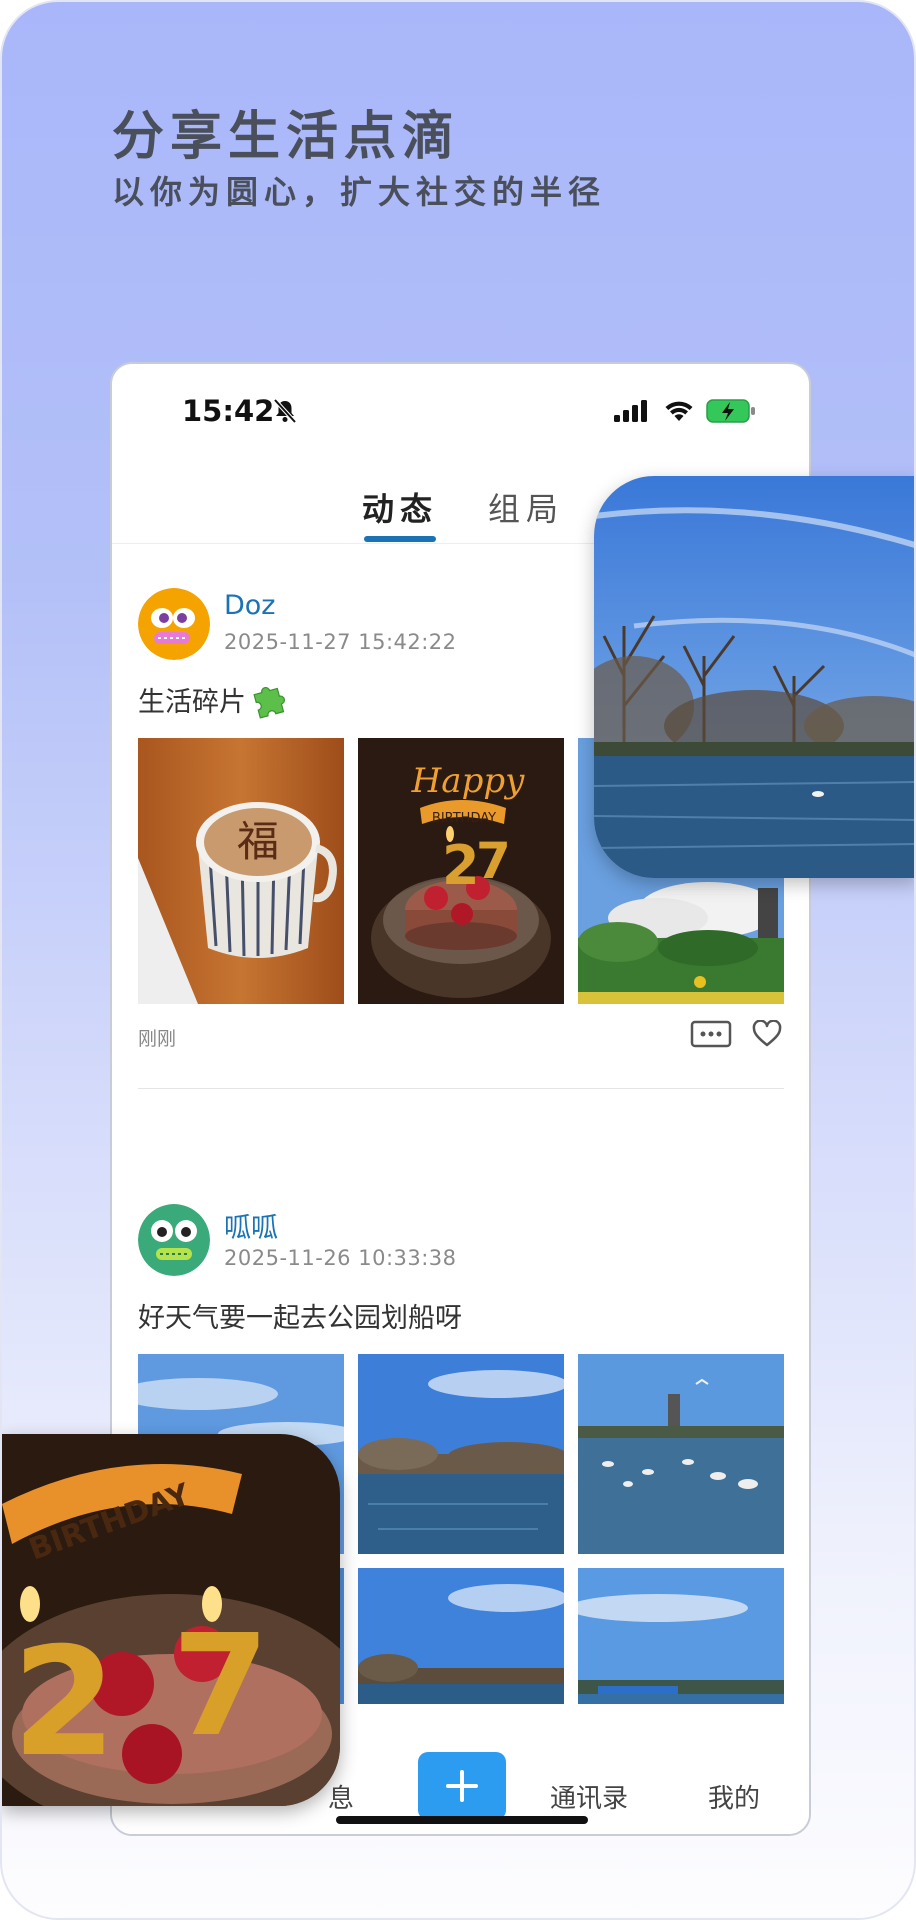  What do you see at coordinates (681, 1454) in the screenshot?
I see `lake-birds-photo` at bounding box center [681, 1454].